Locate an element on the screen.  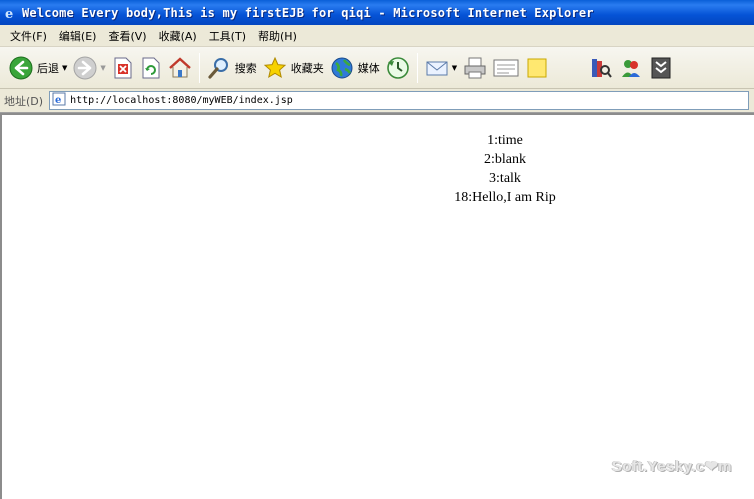
ie-logo-icon: e is located at coordinates (11, 13).